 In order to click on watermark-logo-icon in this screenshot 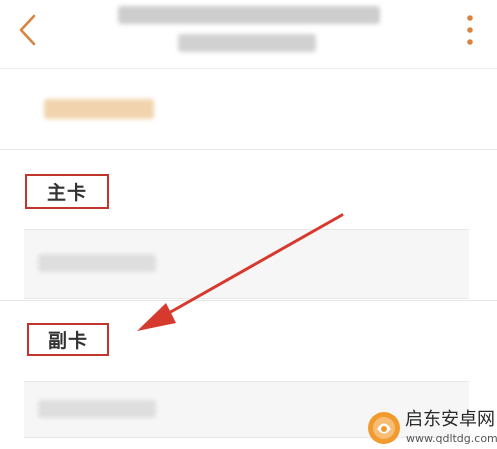, I will do `click(384, 428)`.